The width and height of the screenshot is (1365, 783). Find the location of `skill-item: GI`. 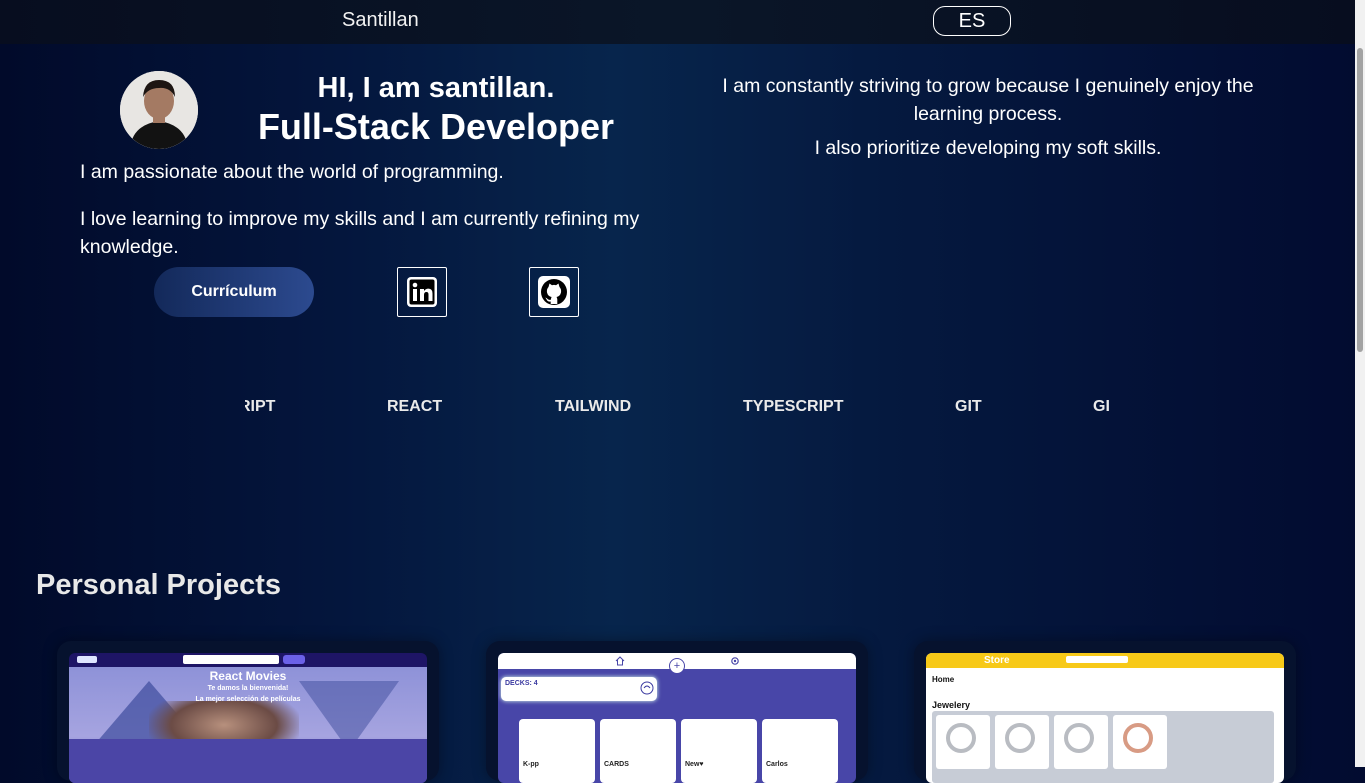

skill-item: GI is located at coordinates (1101, 406).